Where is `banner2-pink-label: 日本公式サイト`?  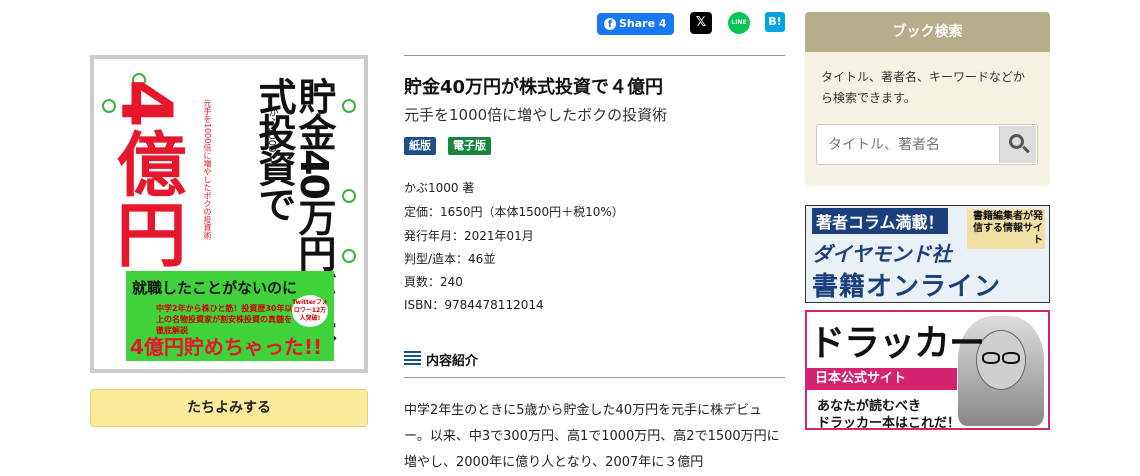
banner2-pink-label: 日本公式サイト is located at coordinates (882, 379).